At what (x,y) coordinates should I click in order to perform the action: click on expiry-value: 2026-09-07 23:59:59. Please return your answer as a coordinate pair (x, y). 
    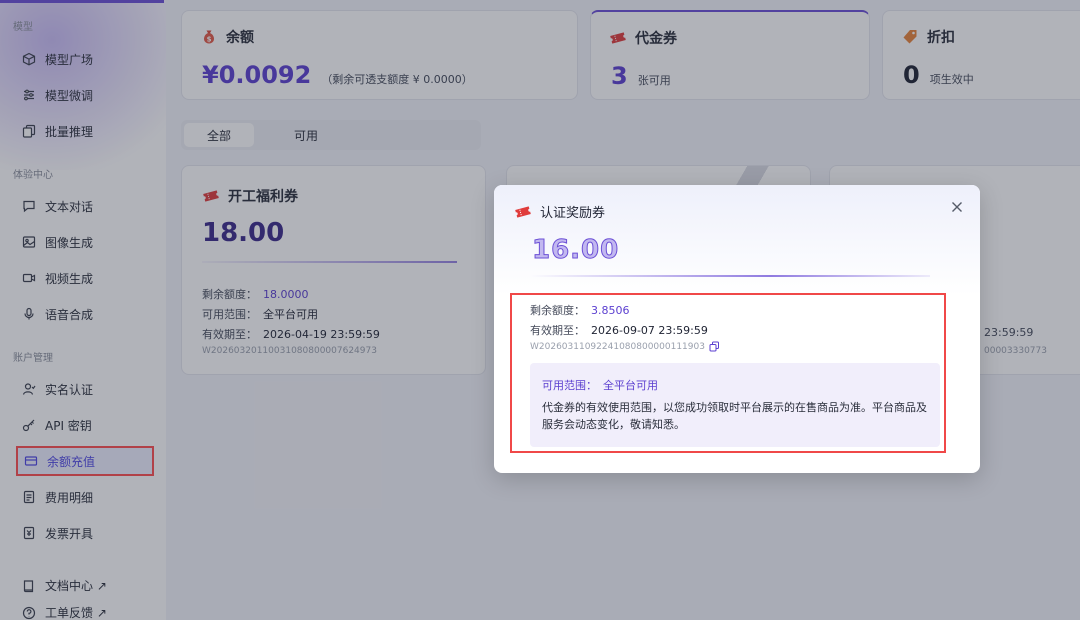
    Looking at the image, I should click on (649, 330).